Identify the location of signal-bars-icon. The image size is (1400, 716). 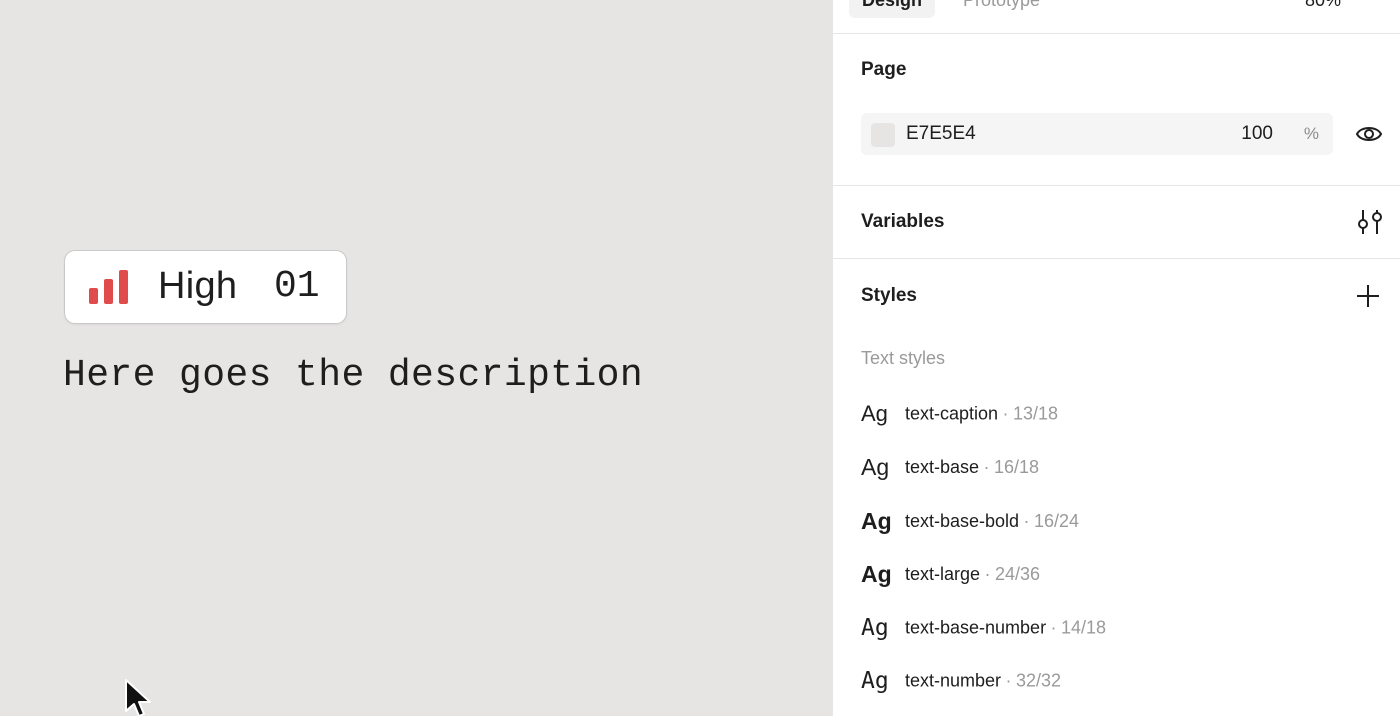
(108, 287).